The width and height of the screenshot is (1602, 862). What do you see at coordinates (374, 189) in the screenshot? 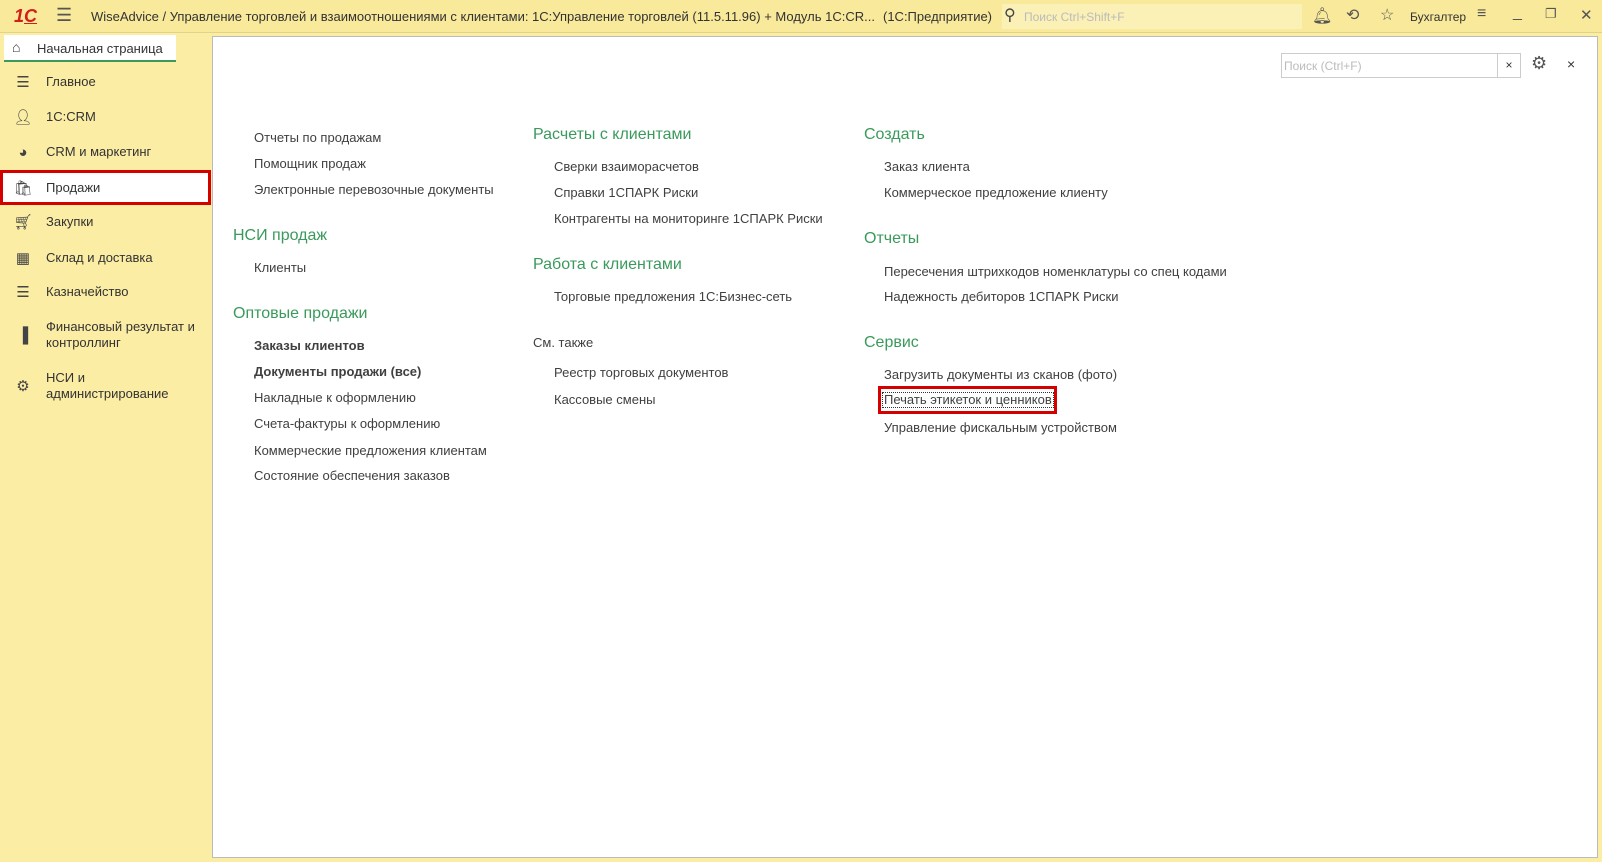
I see `link-electronic-waybills: Электронные перевозочные документы` at bounding box center [374, 189].